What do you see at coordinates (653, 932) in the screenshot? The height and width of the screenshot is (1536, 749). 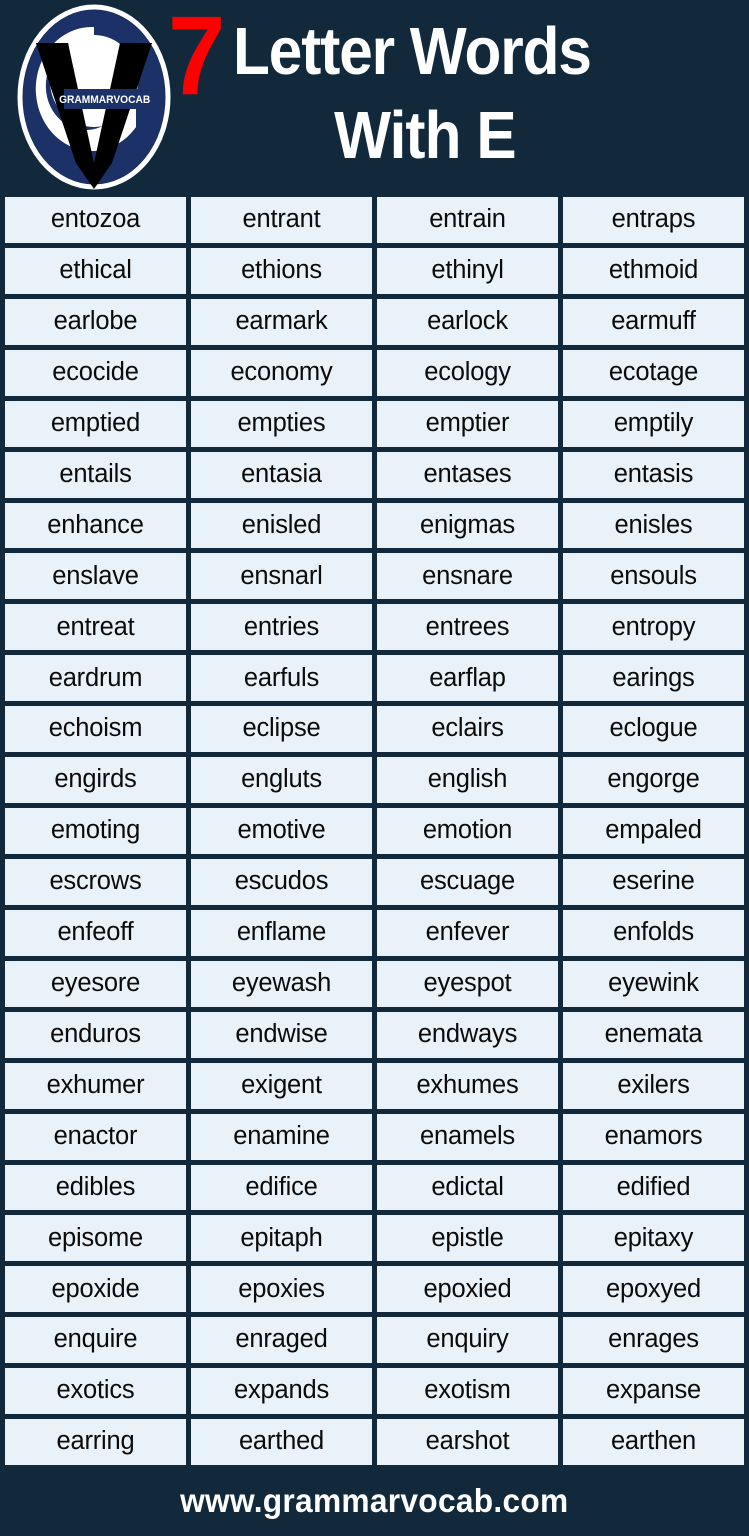 I see `word-cell: enfolds` at bounding box center [653, 932].